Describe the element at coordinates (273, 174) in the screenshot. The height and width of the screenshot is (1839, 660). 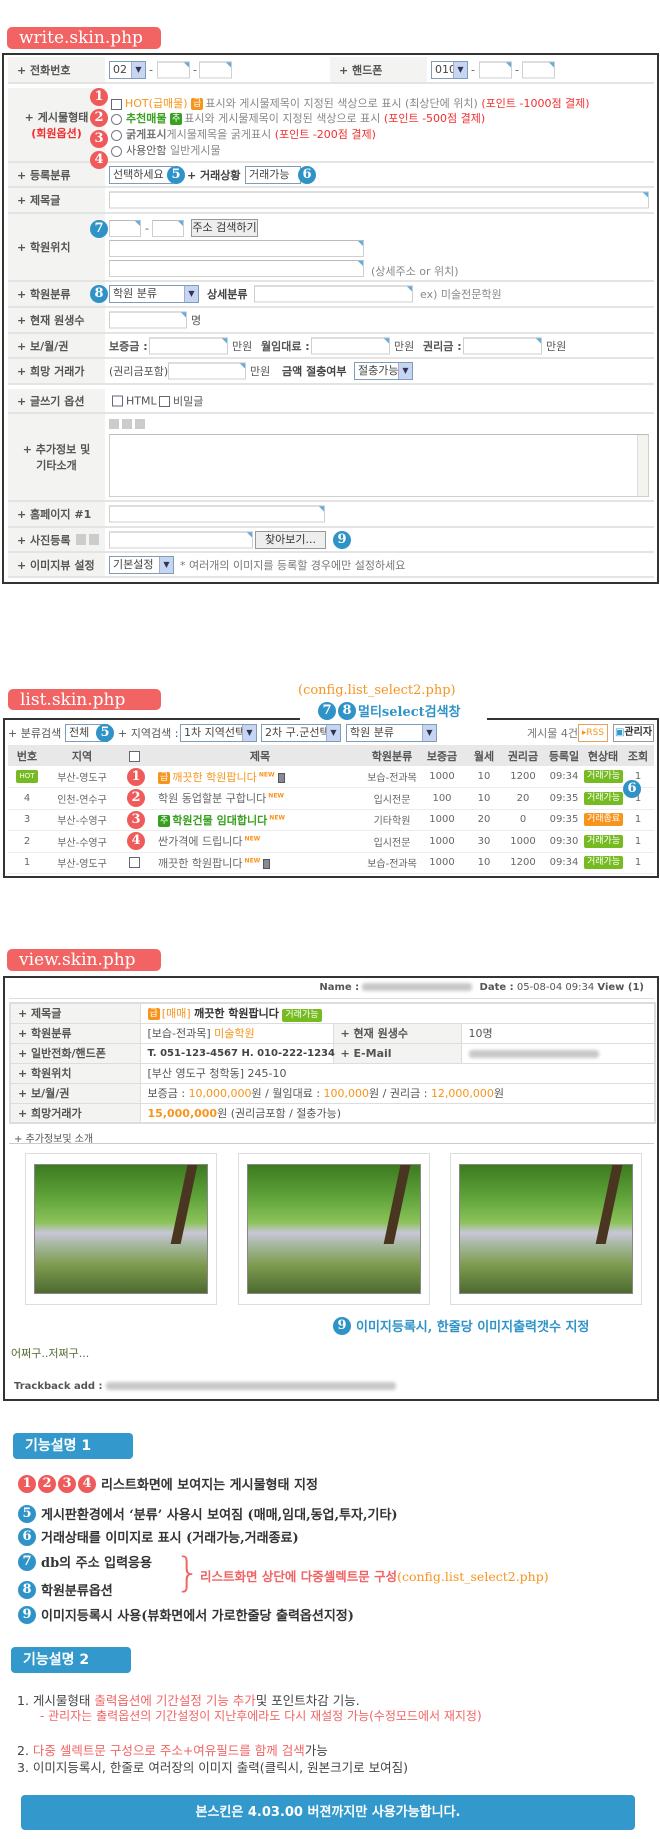
I see `trade-status-select: 거래가능` at that location.